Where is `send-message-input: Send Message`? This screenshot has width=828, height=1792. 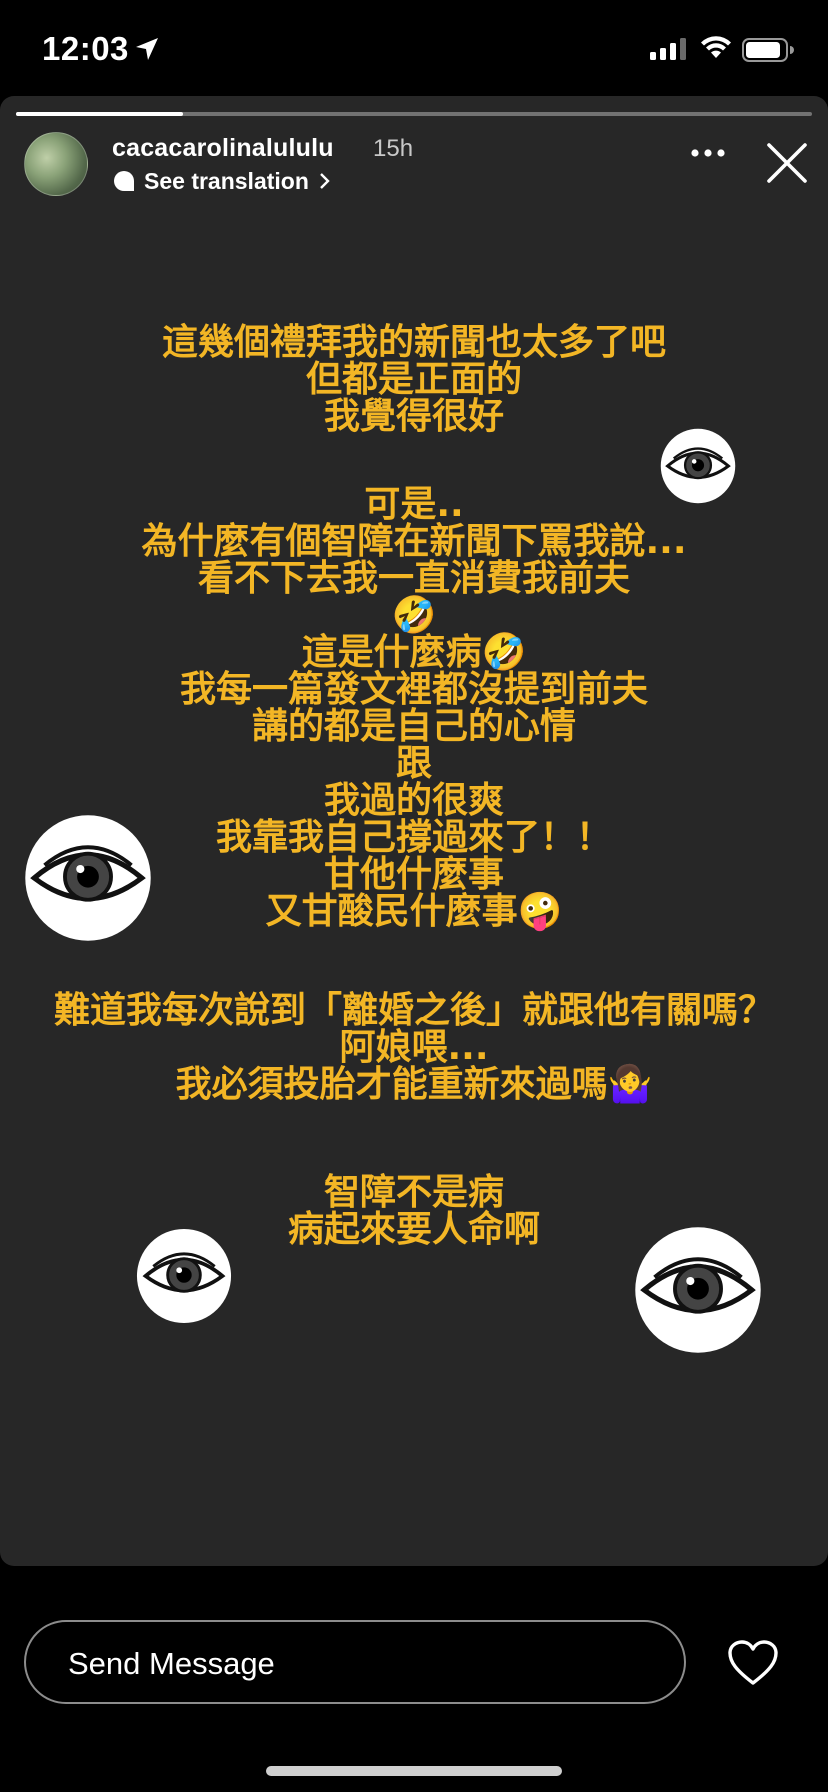 send-message-input: Send Message is located at coordinates (355, 1662).